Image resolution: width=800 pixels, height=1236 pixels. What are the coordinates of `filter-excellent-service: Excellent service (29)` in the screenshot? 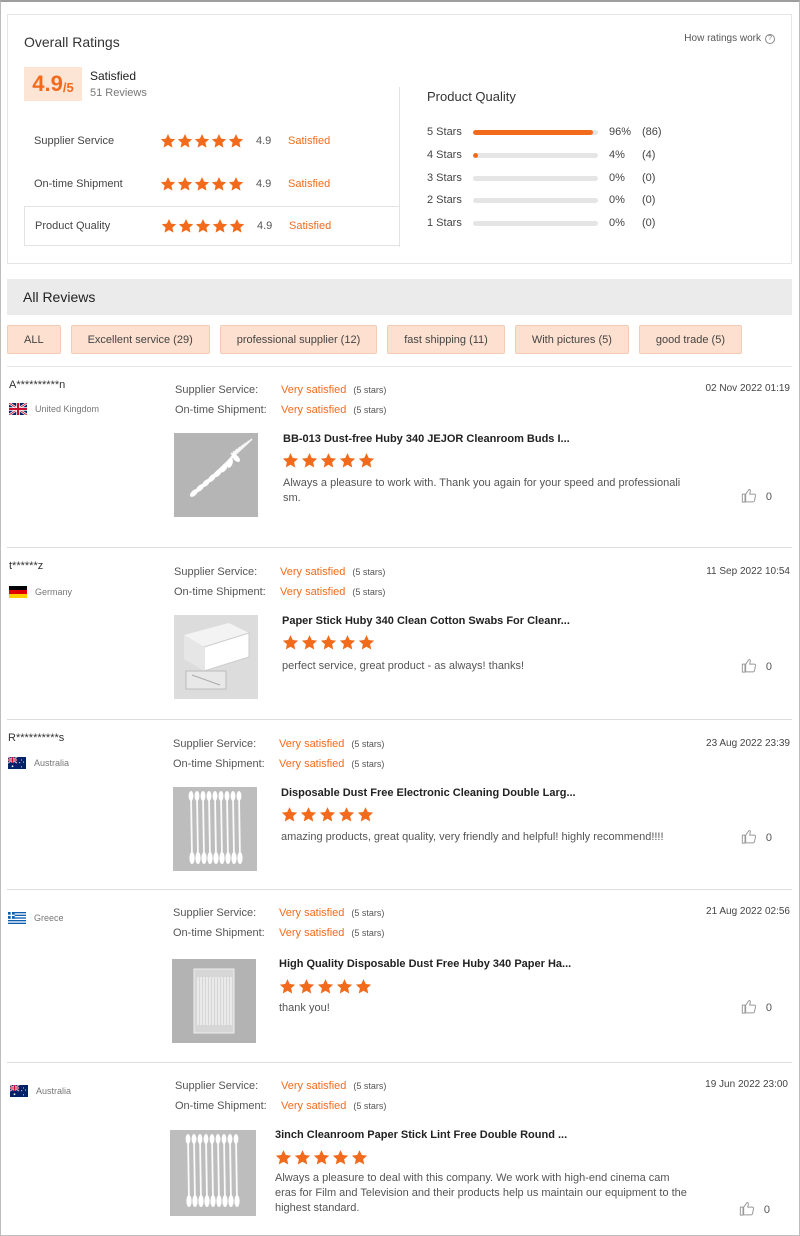 It's located at (140, 339).